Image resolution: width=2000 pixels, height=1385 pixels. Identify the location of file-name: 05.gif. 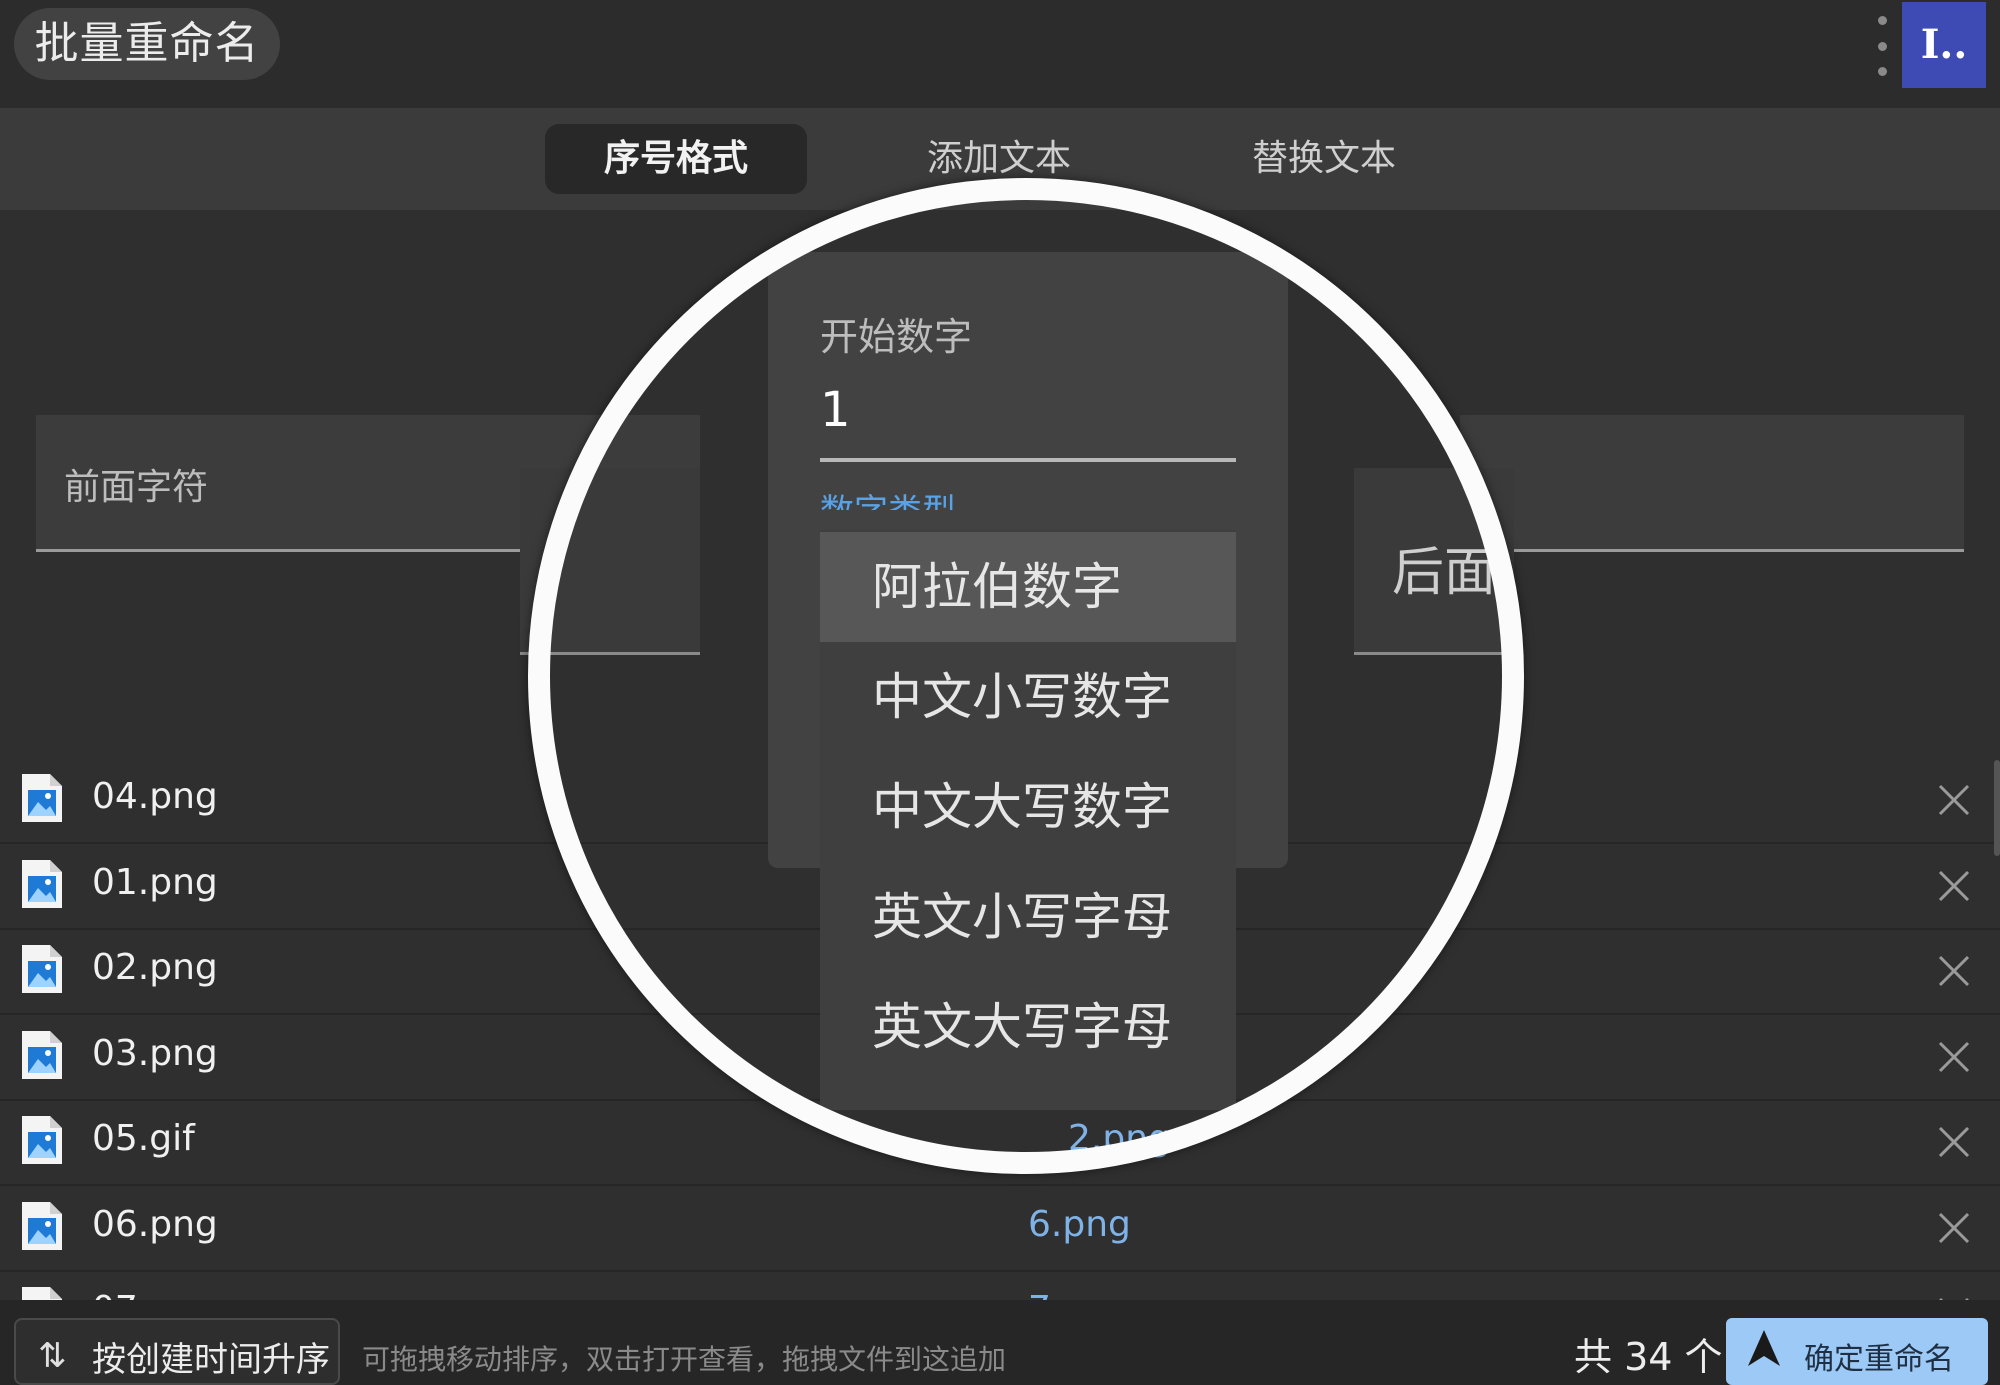
(143, 1138).